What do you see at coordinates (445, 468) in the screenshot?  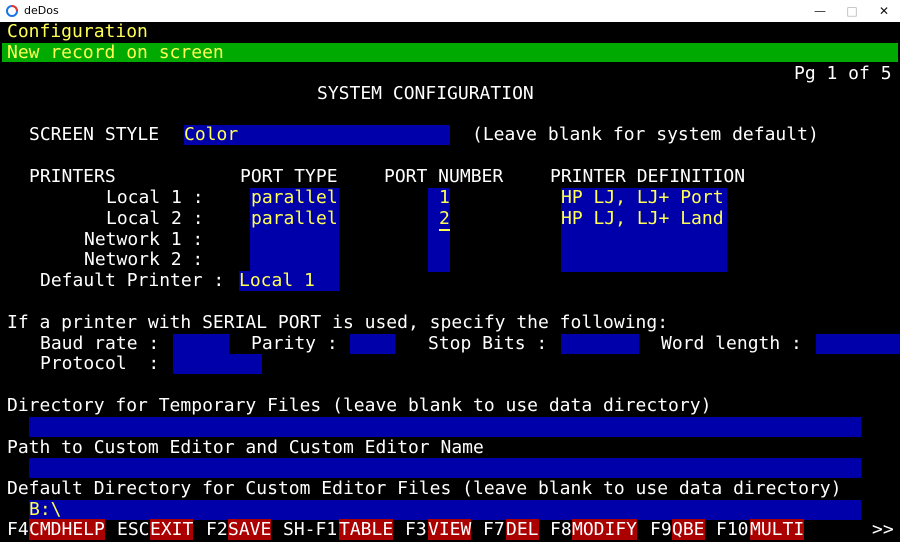 I see `custom-editor-field` at bounding box center [445, 468].